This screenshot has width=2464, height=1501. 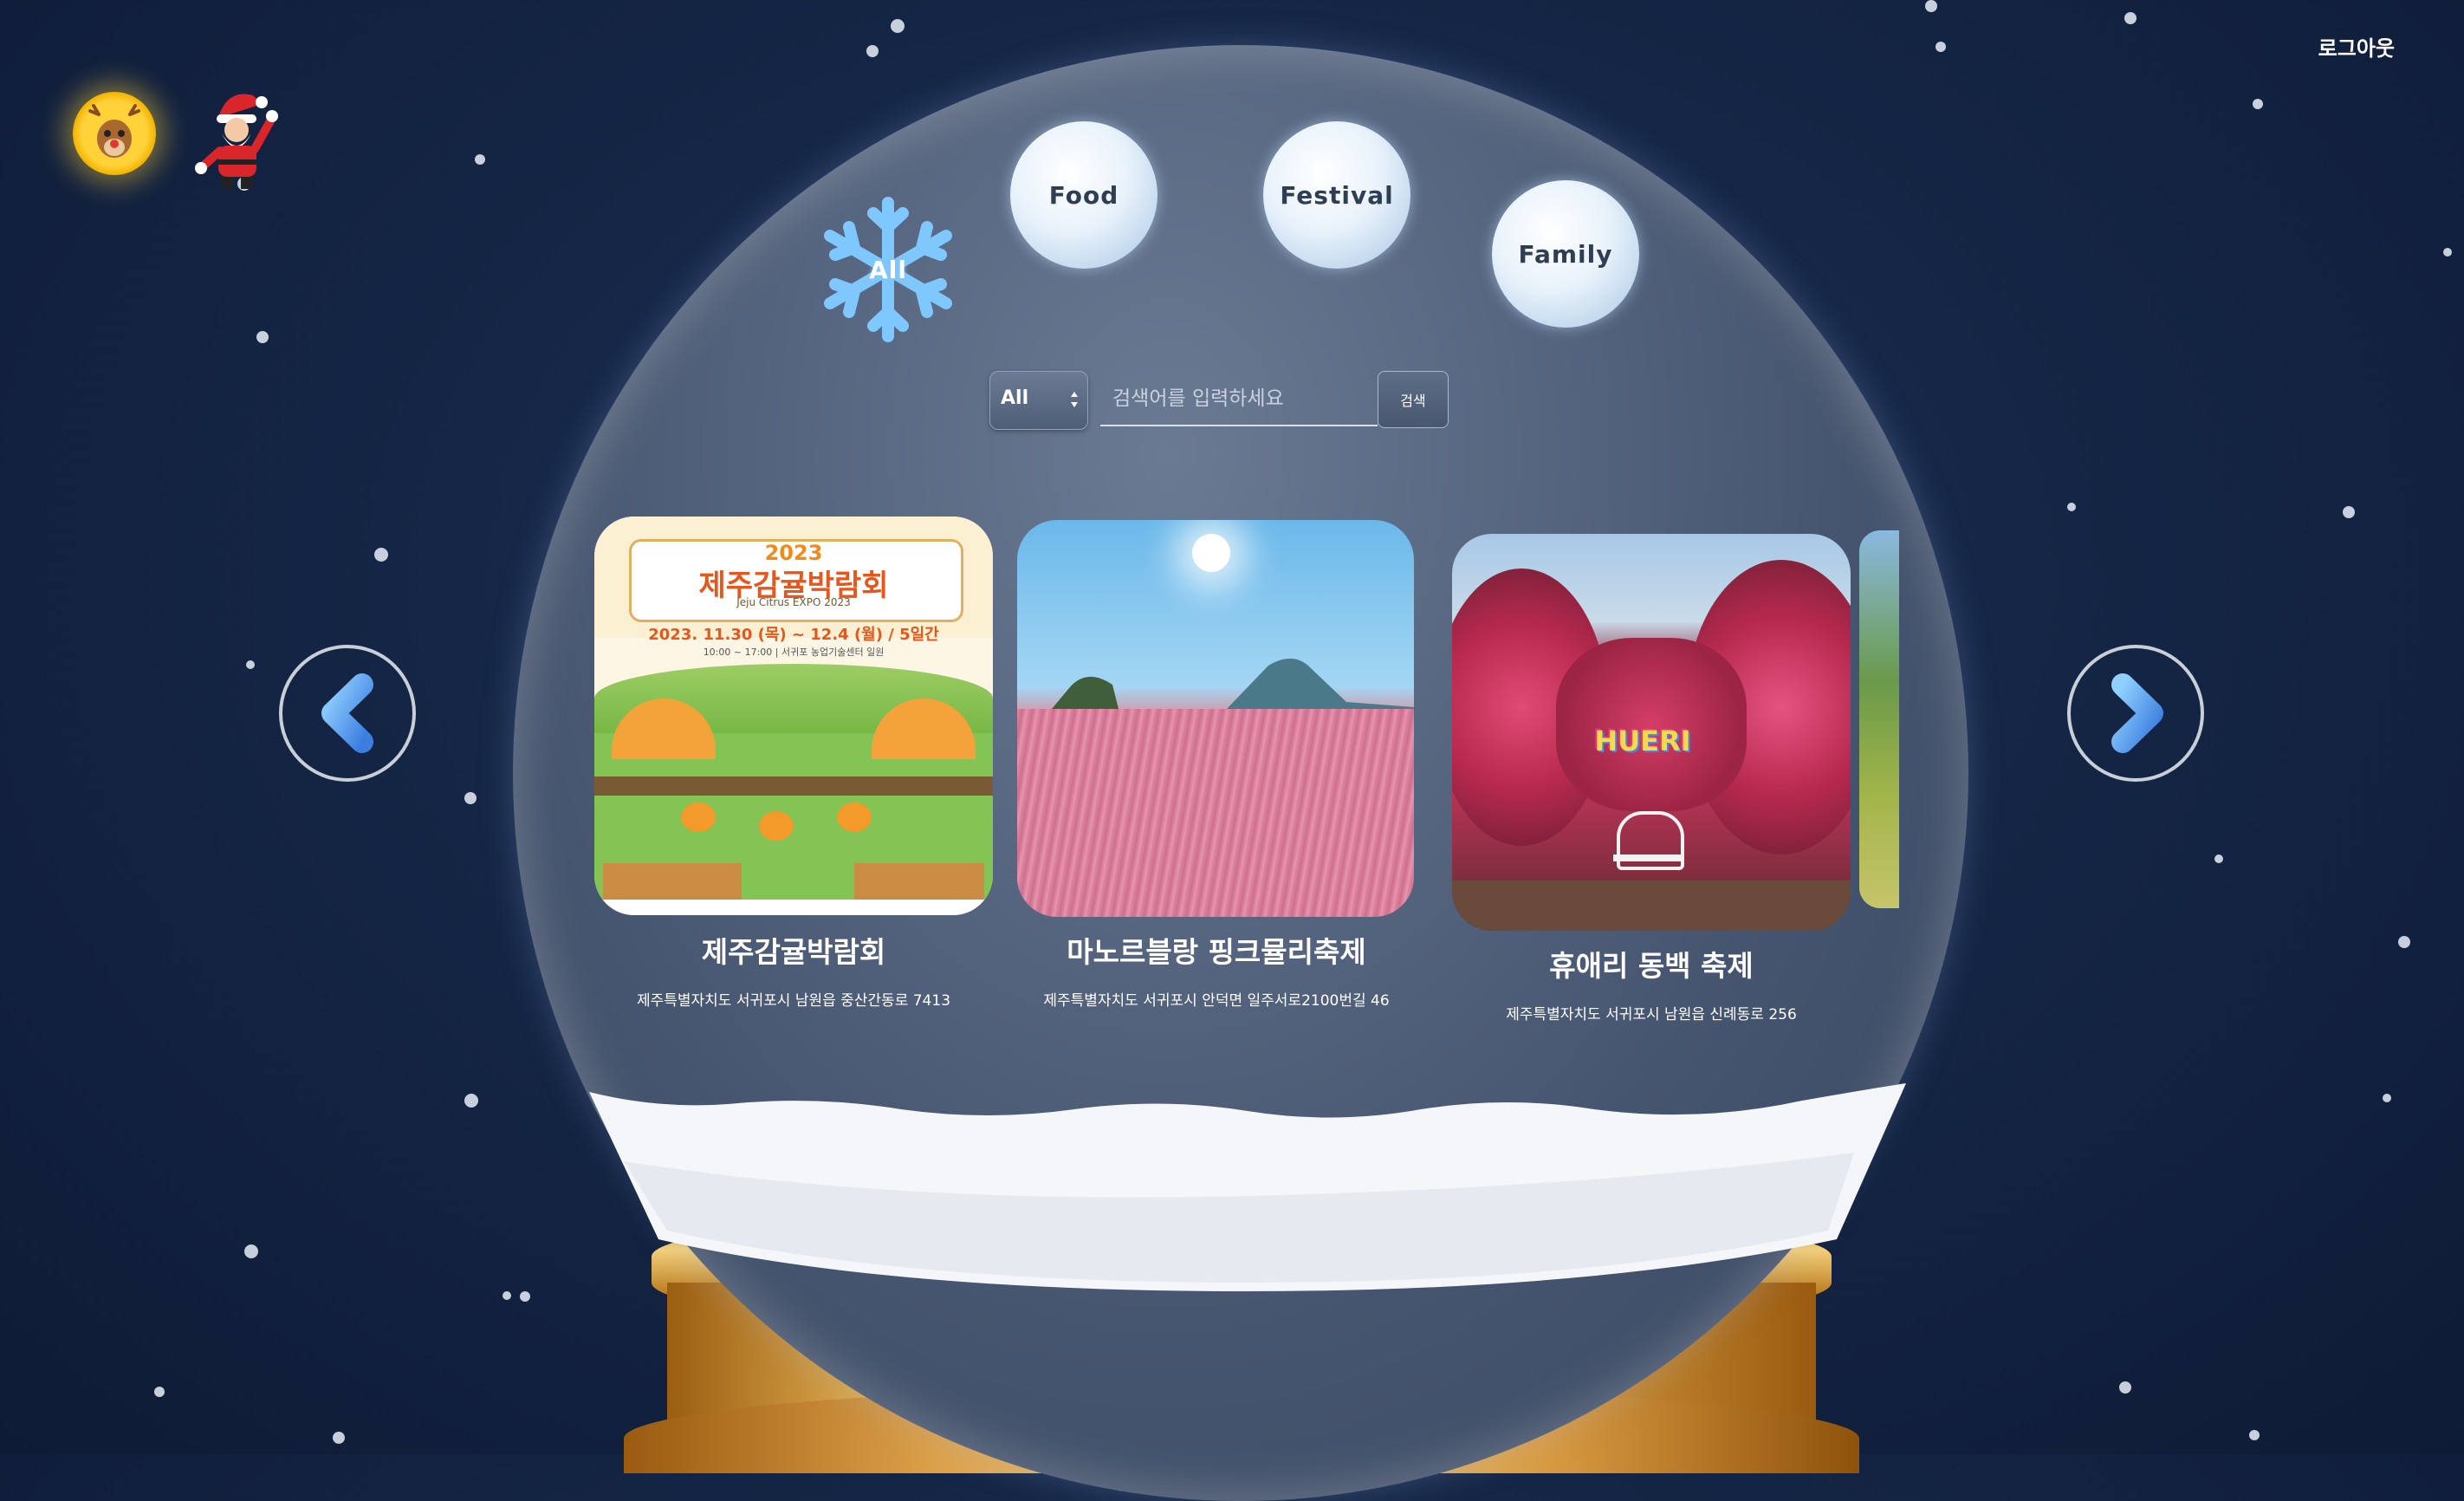 I want to click on category-festival-button: Festival, so click(x=1337, y=195).